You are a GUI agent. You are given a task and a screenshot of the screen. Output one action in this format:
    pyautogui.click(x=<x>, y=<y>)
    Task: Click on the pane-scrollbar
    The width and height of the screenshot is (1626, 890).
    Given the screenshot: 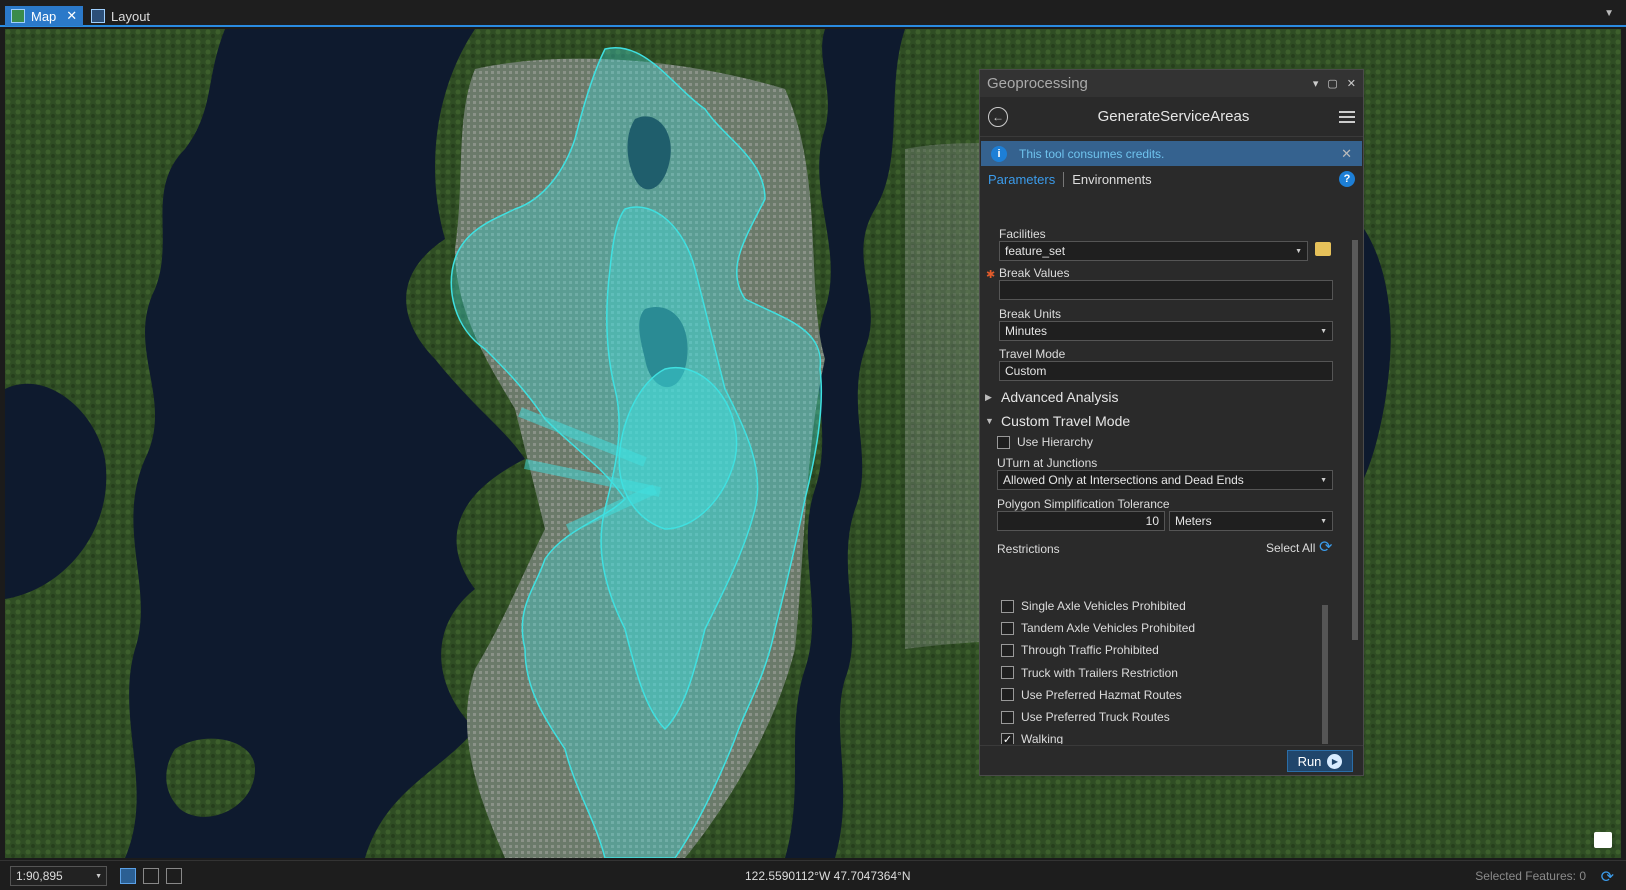 What is the action you would take?
    pyautogui.click(x=1355, y=488)
    